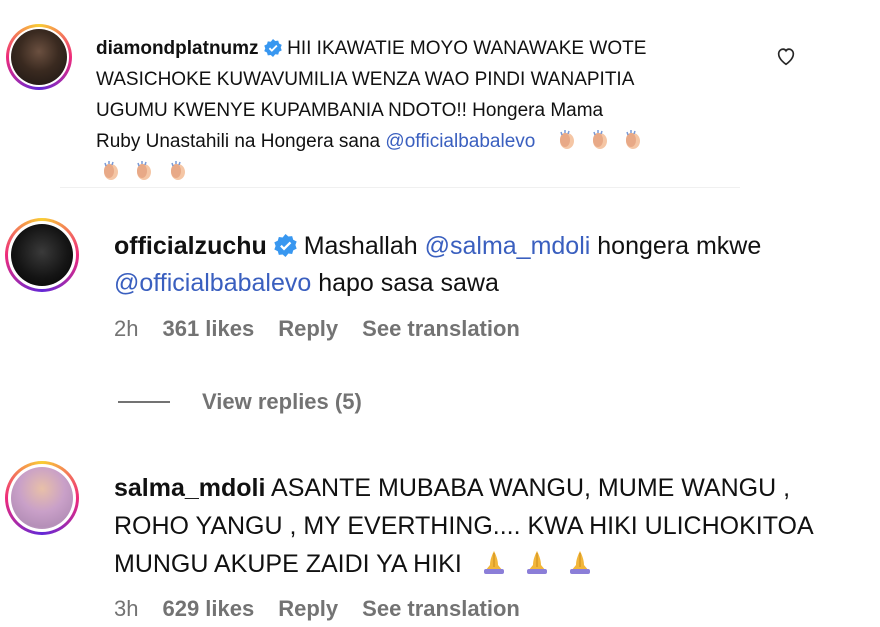 The height and width of the screenshot is (627, 880). What do you see at coordinates (126, 328) in the screenshot?
I see `timestamp: 2h` at bounding box center [126, 328].